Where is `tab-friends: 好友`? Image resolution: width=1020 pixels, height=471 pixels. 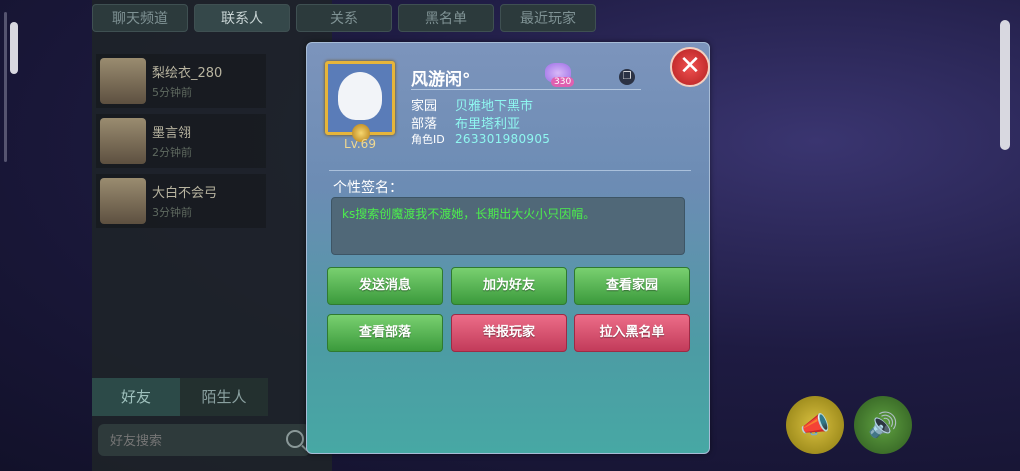
tab-friends: 好友 is located at coordinates (136, 397).